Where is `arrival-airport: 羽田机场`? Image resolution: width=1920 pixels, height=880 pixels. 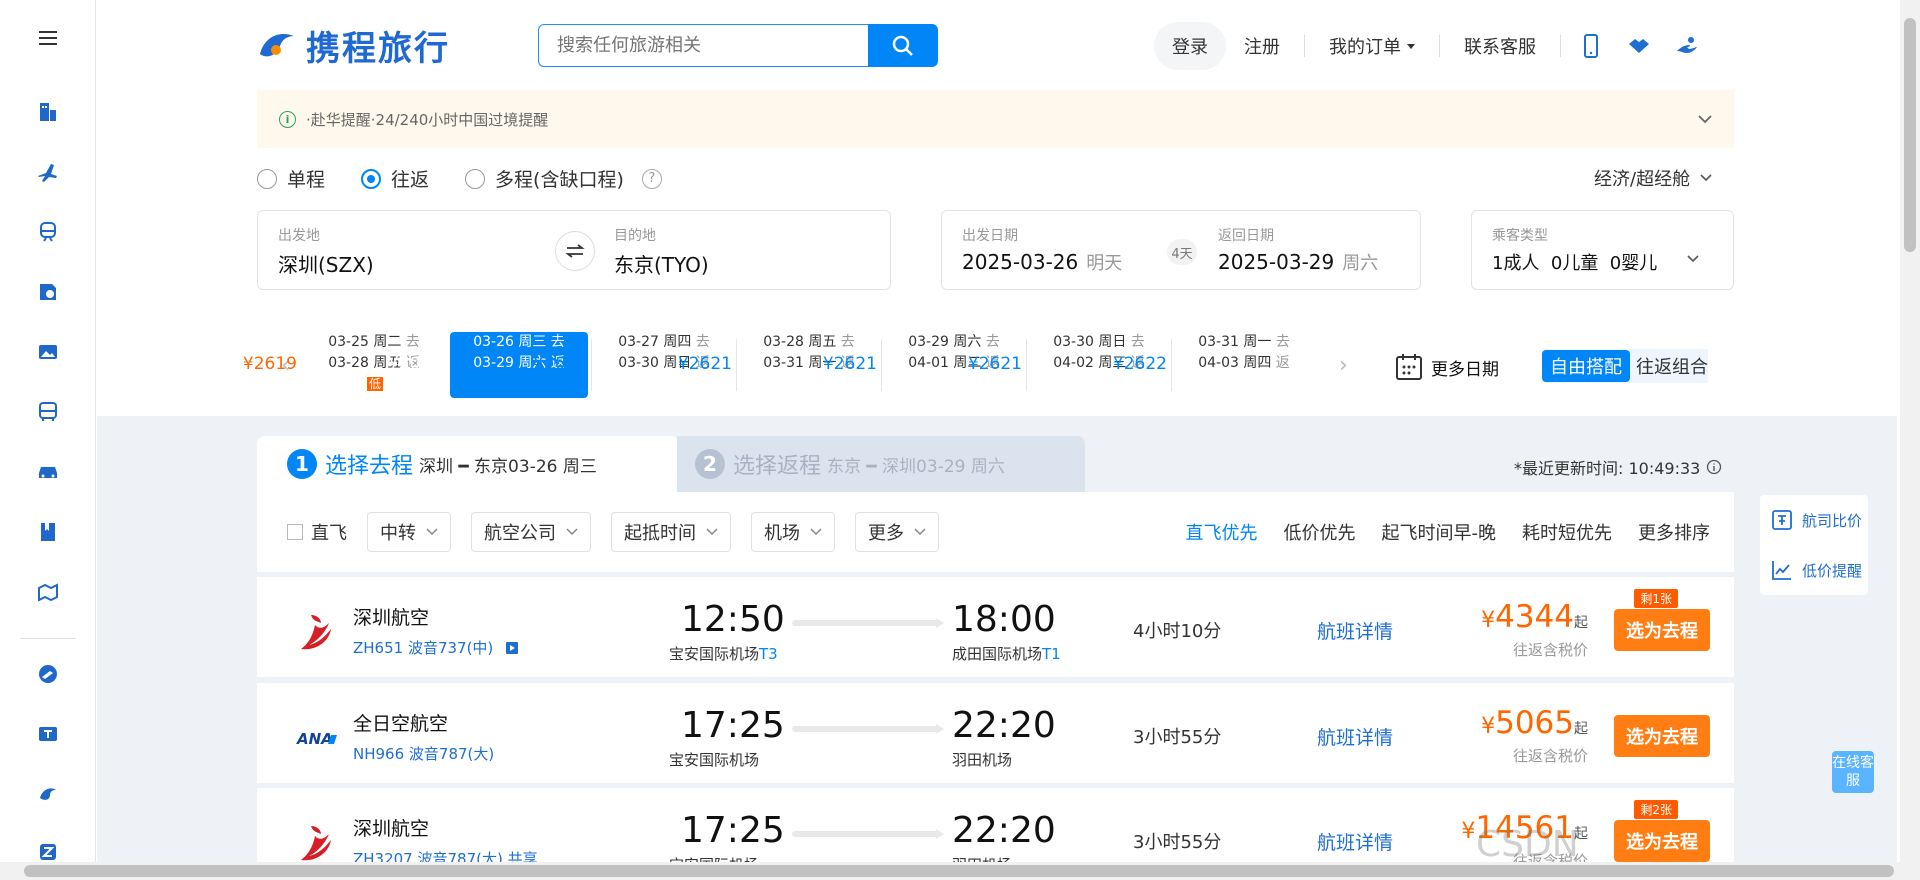
arrival-airport: 羽田机场 is located at coordinates (982, 760).